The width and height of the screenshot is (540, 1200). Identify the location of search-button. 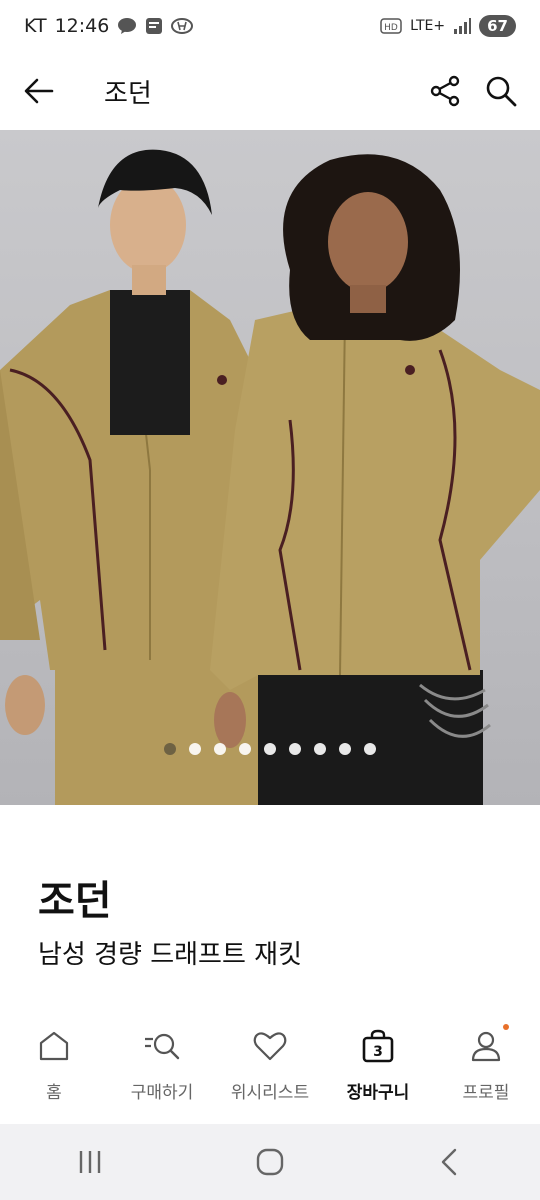
(501, 91).